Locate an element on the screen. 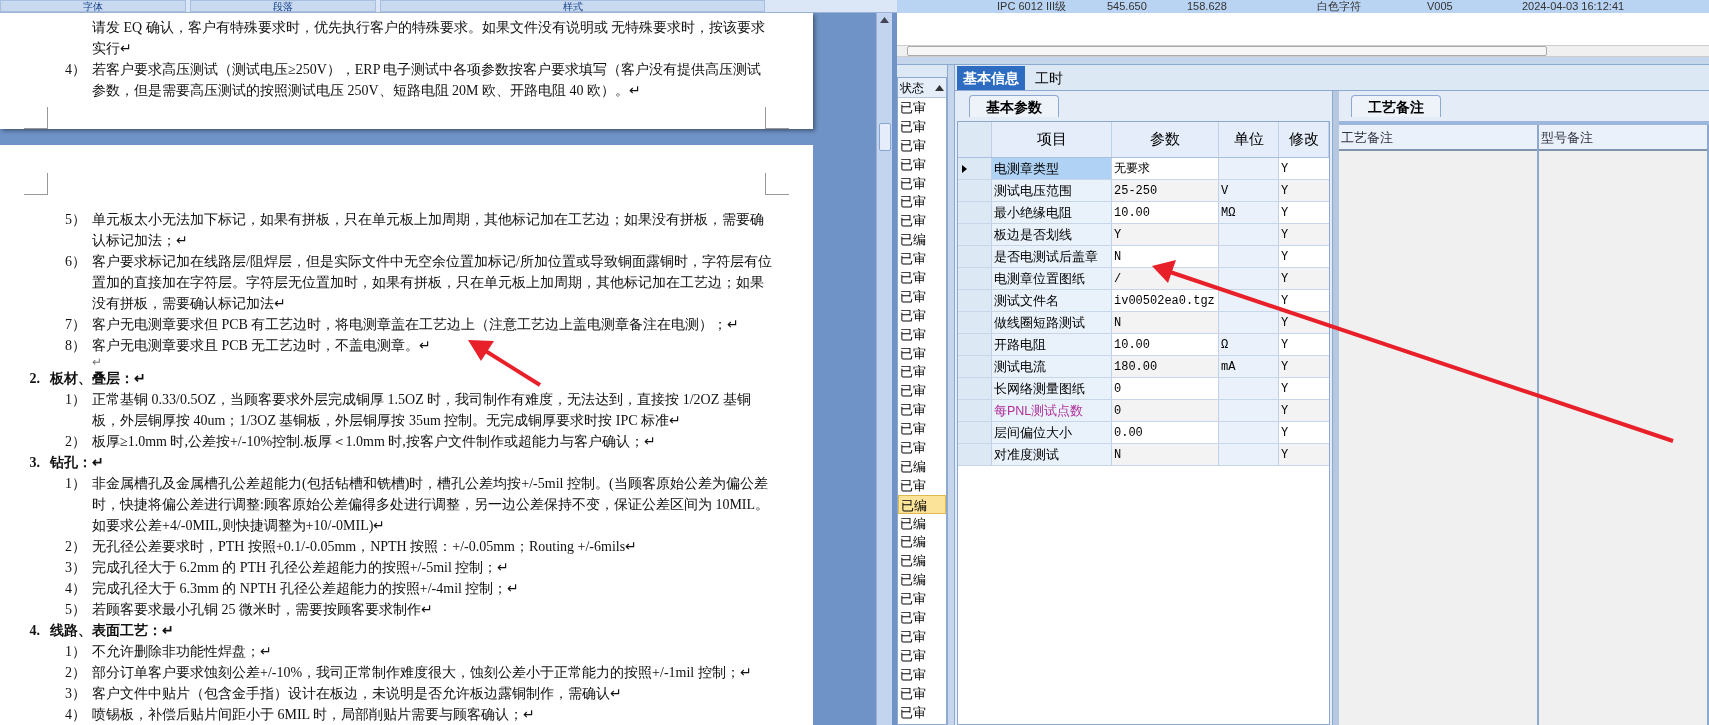  table-cell: 测试电流 is located at coordinates (1052, 366).